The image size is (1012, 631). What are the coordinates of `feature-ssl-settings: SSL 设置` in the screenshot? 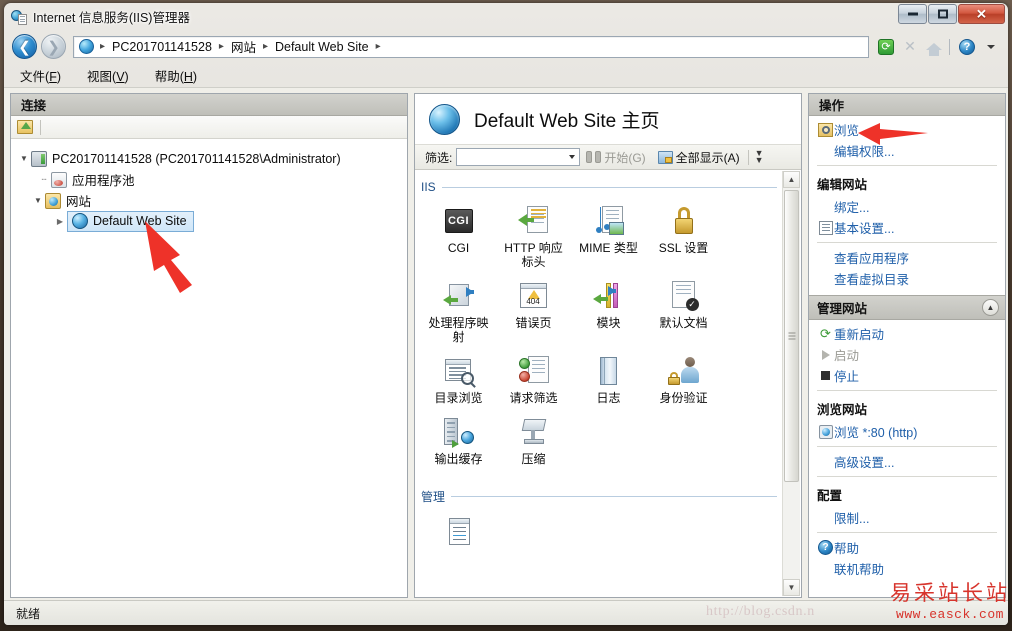 It's located at (683, 235).